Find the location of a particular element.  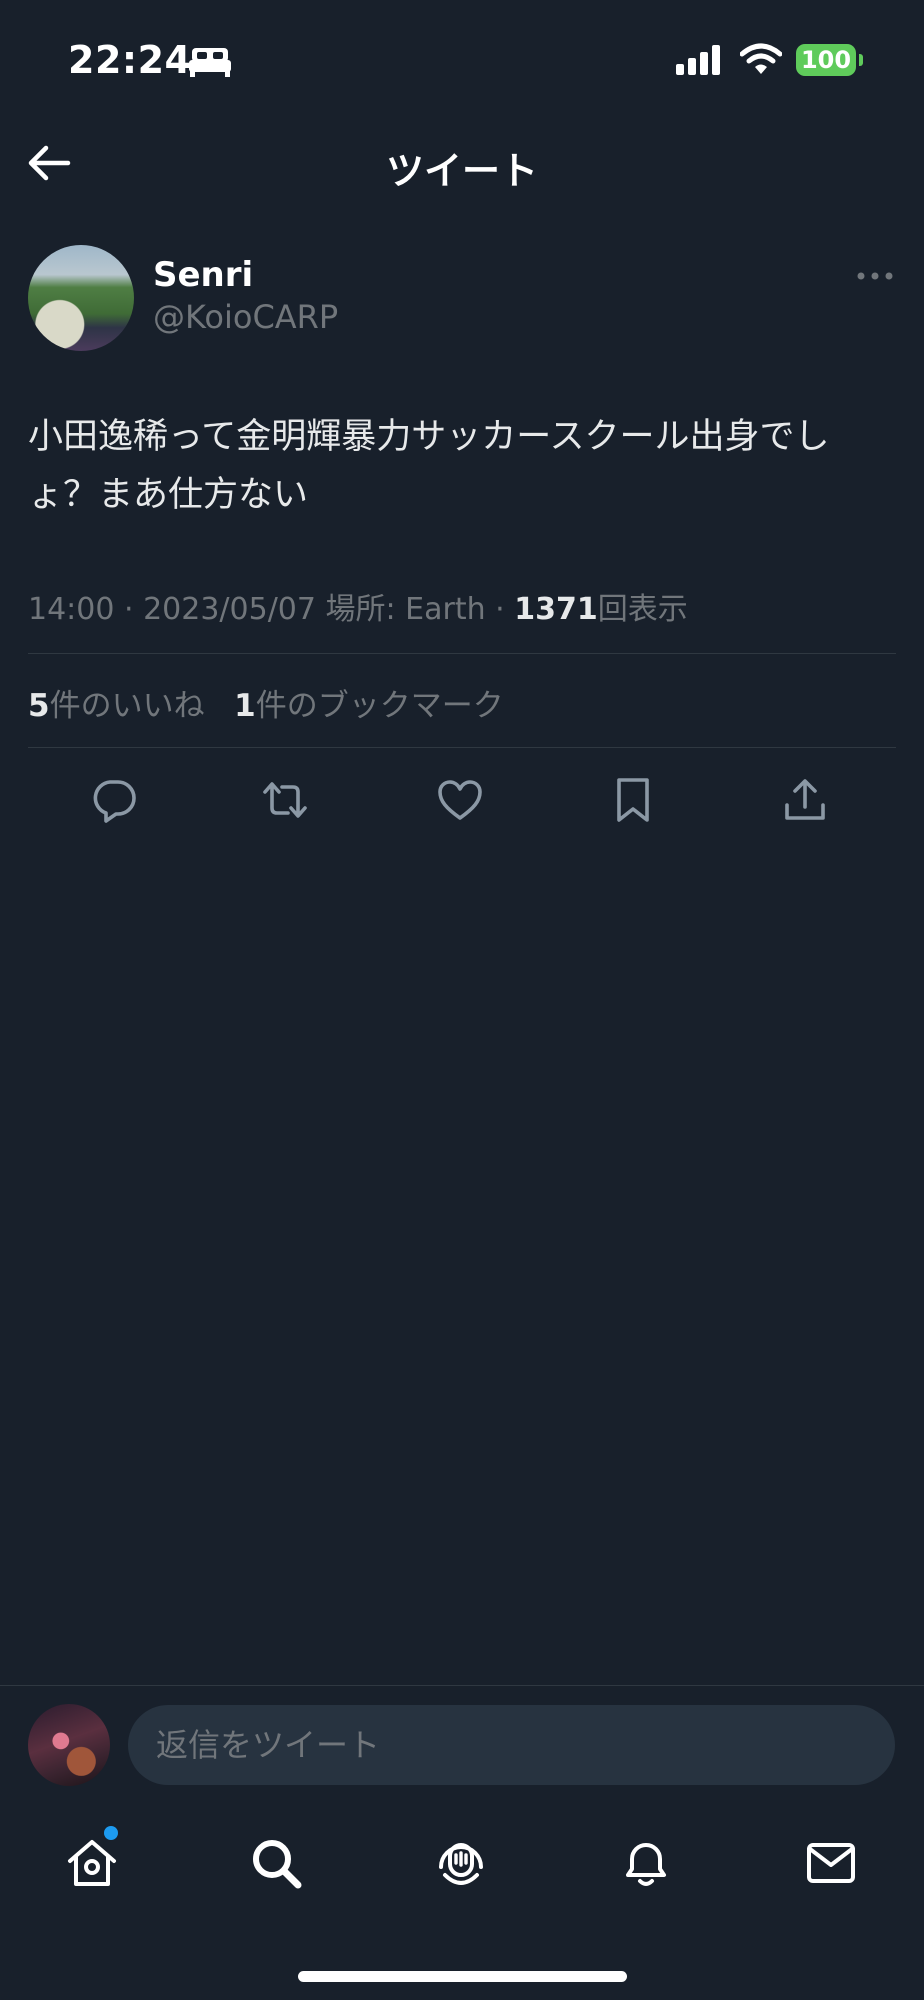

like-icon is located at coordinates (460, 800).